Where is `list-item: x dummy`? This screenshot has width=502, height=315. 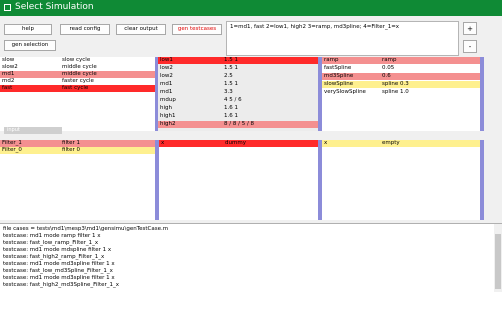
list-item: x dummy is located at coordinates (238, 143).